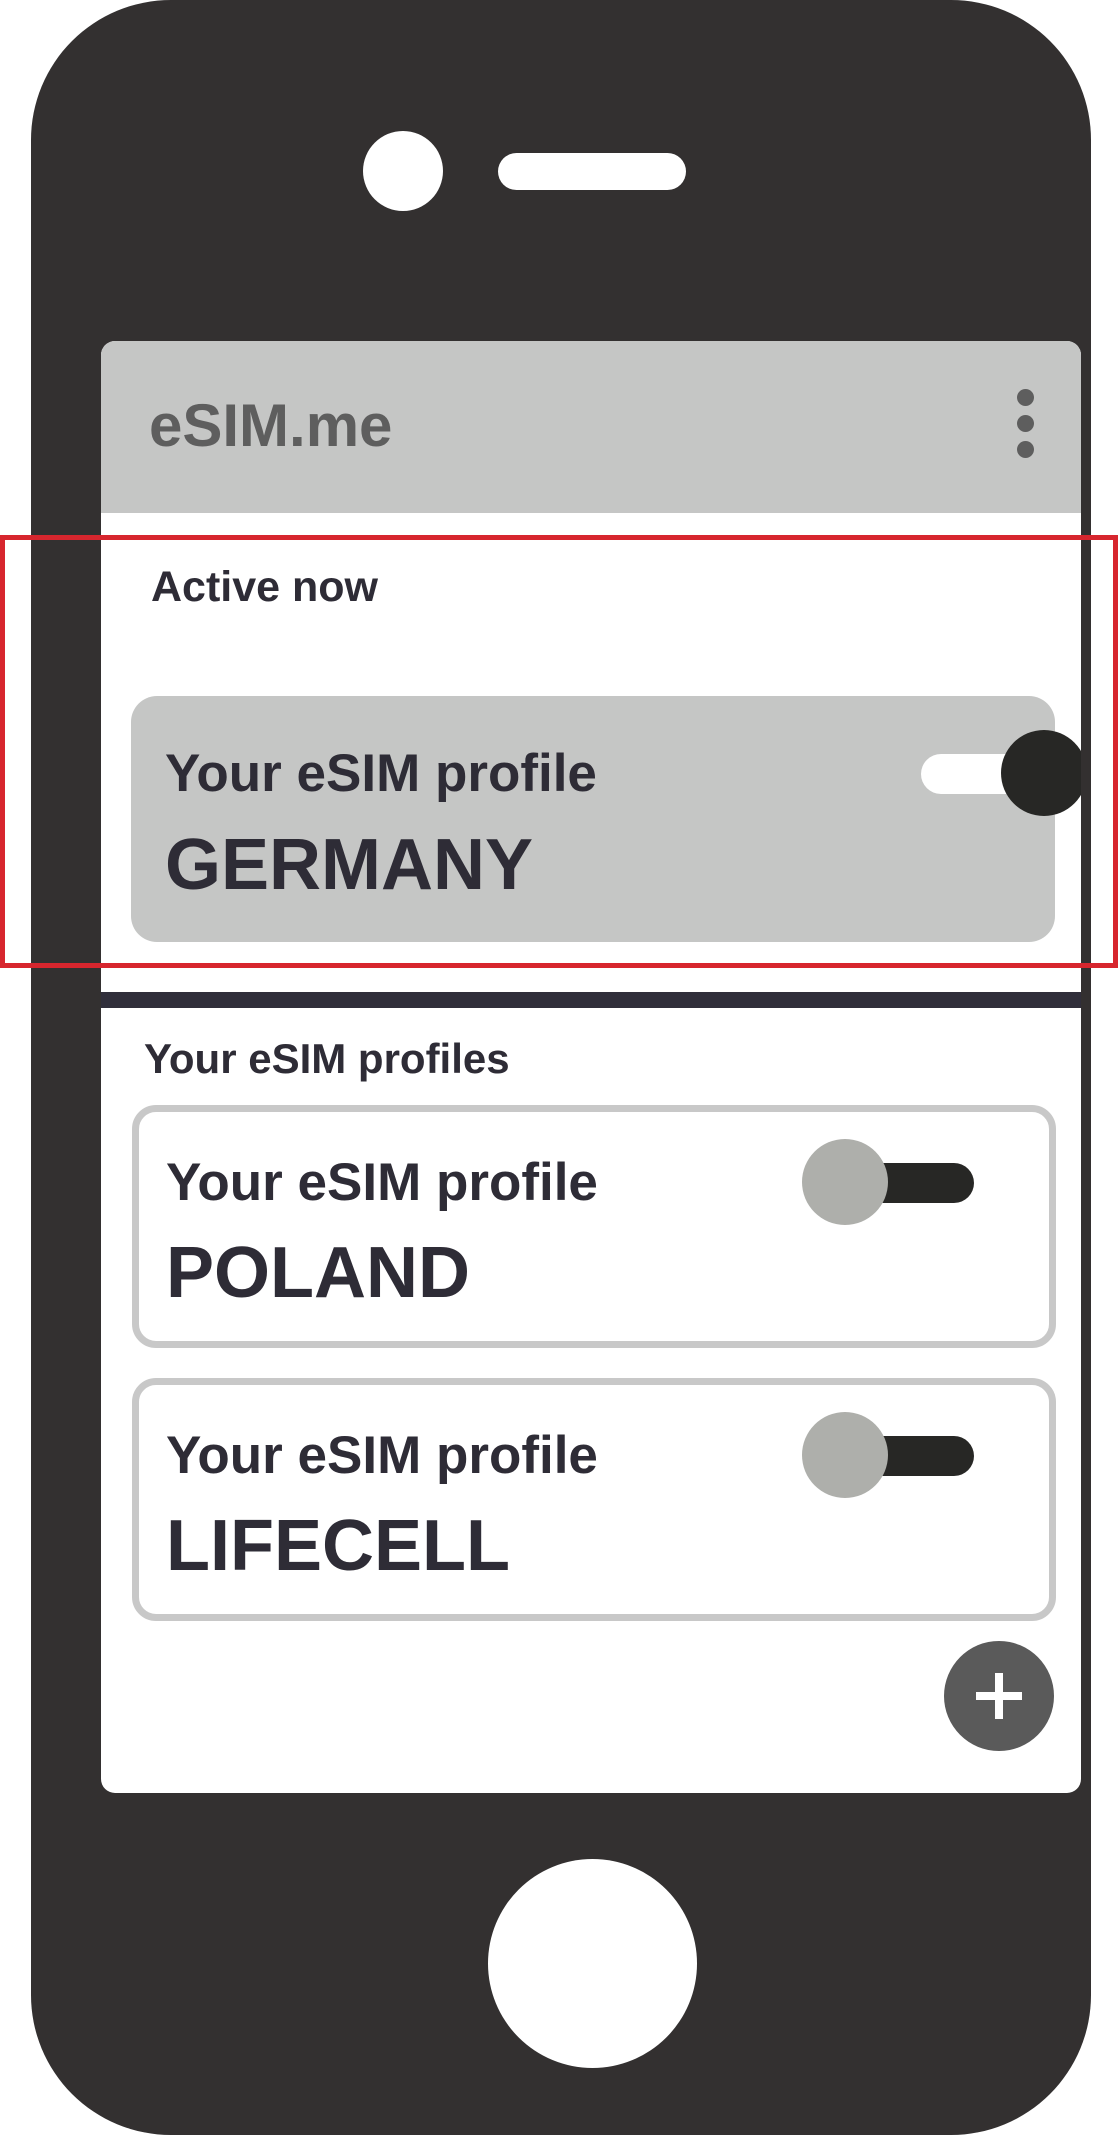 This screenshot has height=2135, width=1120. What do you see at coordinates (591, 427) in the screenshot?
I see `app-bar: eSIM.me` at bounding box center [591, 427].